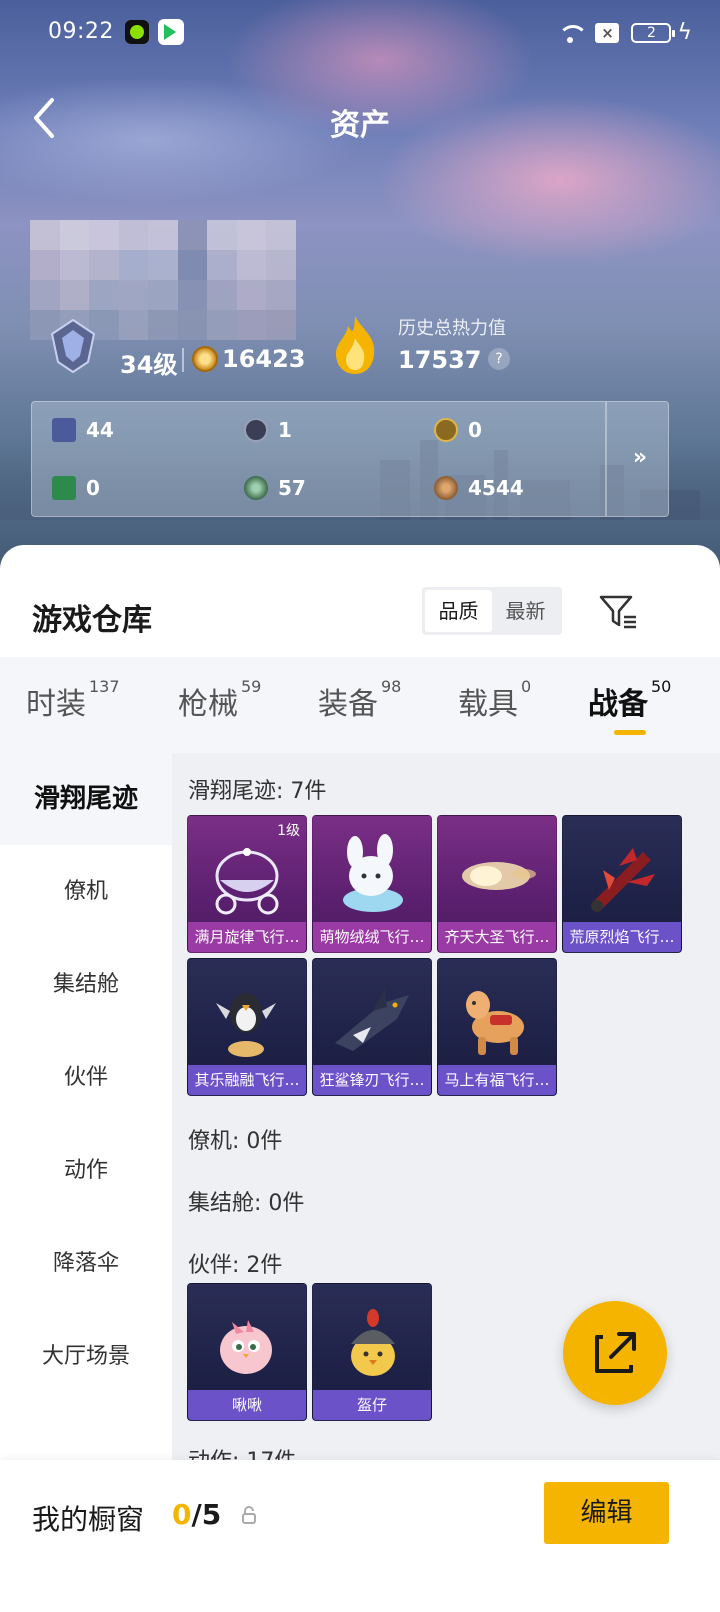  Describe the element at coordinates (355, 345) in the screenshot. I see `flame-icon` at that location.